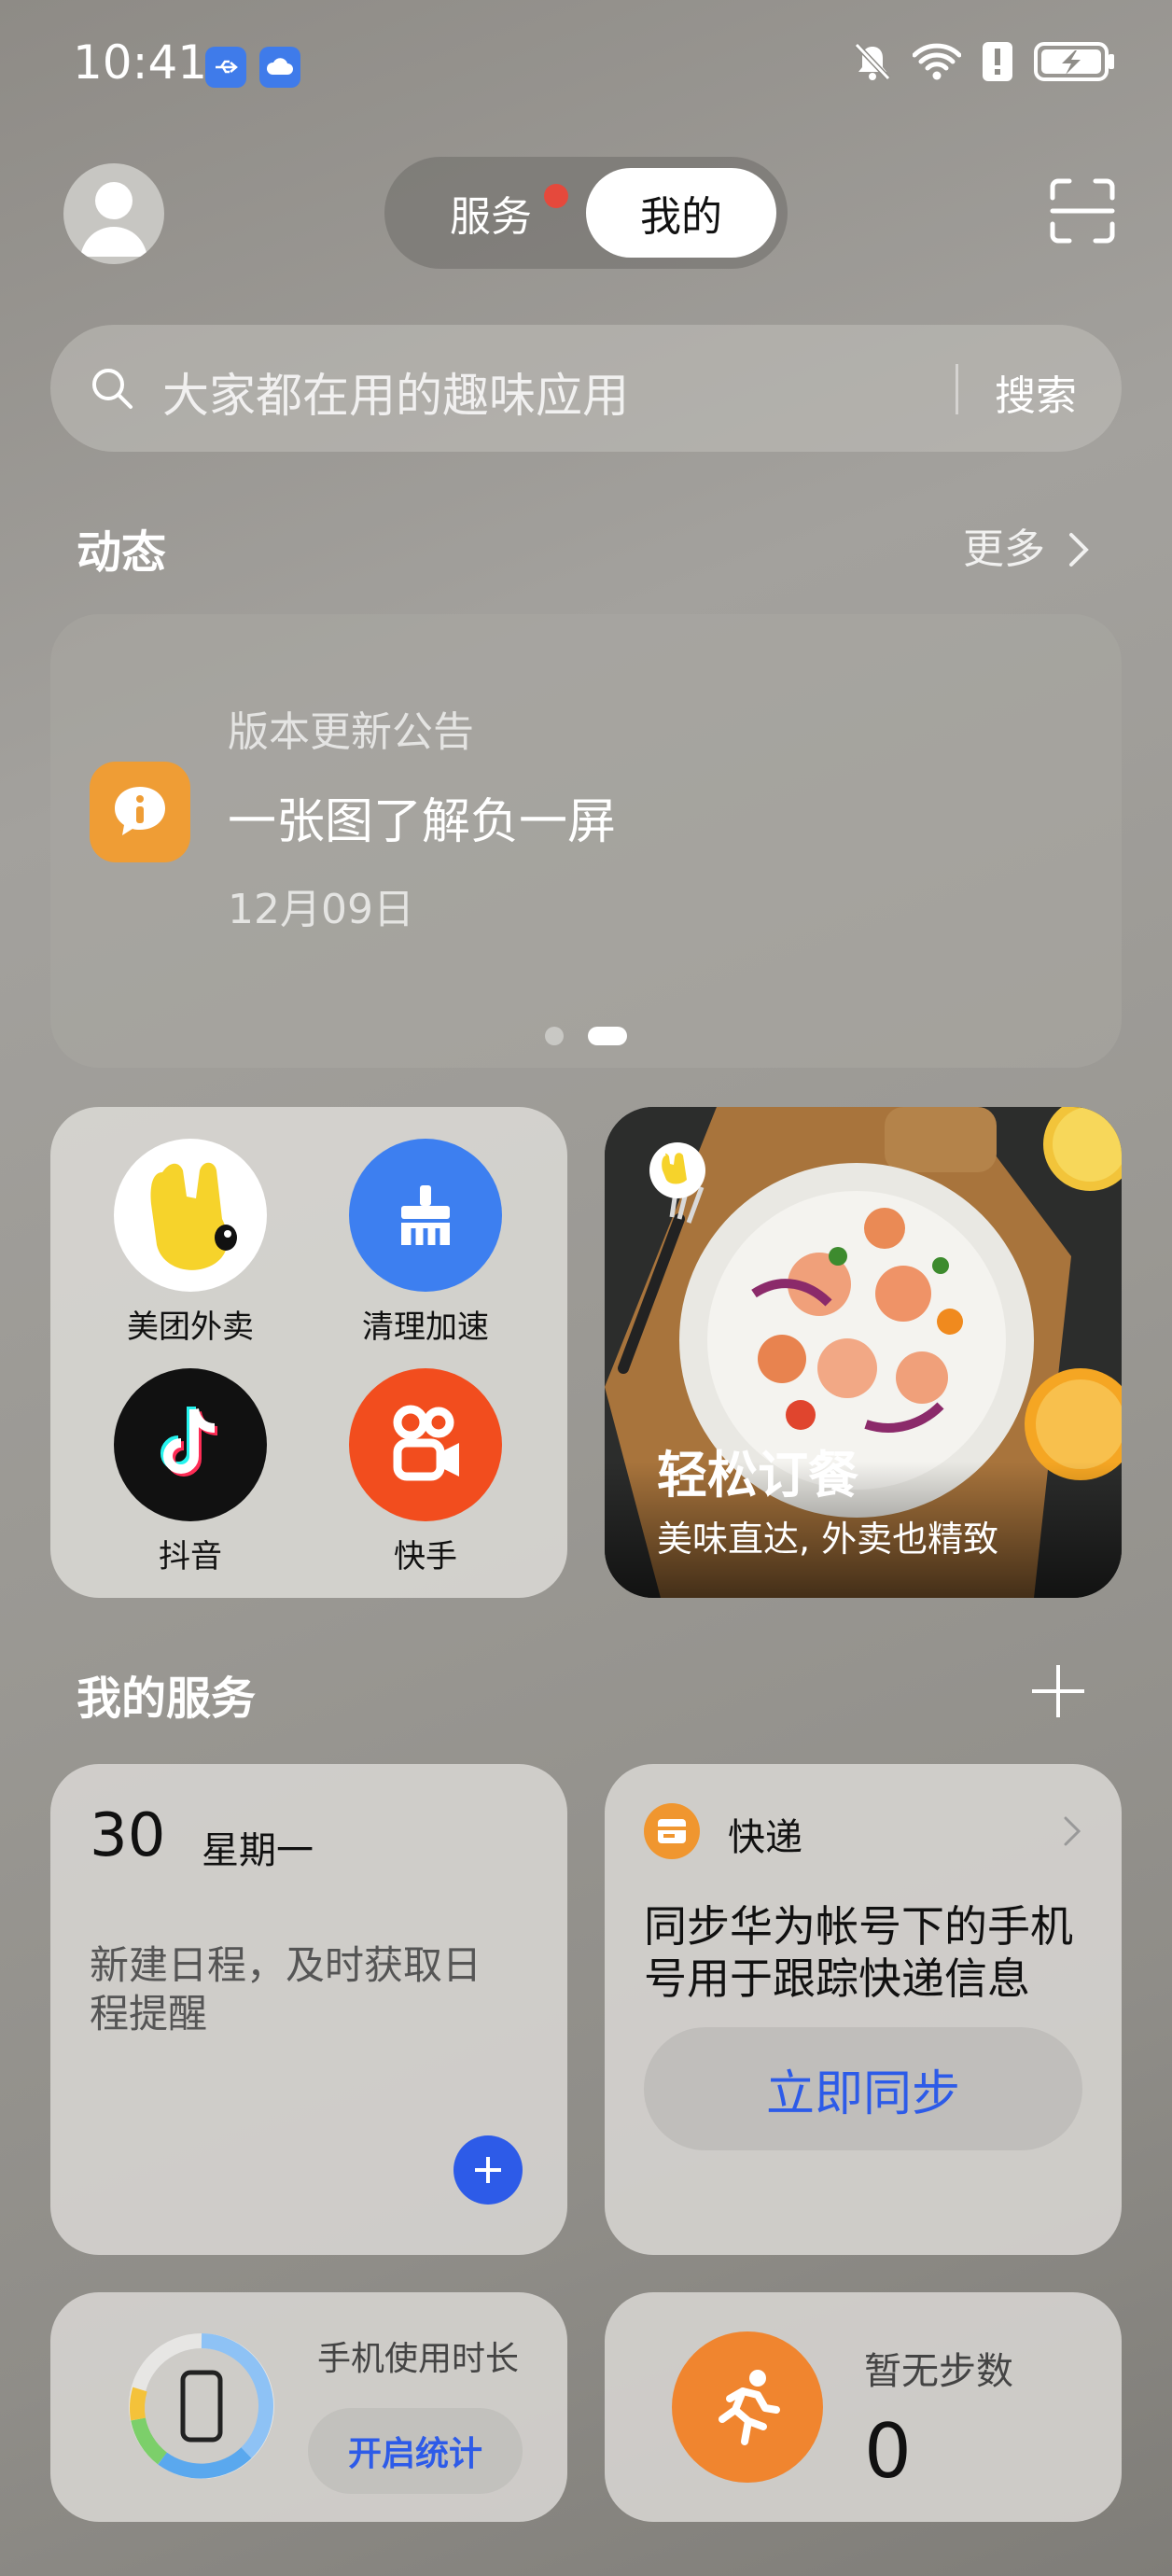  What do you see at coordinates (190, 1444) in the screenshot?
I see `douyin-icon` at bounding box center [190, 1444].